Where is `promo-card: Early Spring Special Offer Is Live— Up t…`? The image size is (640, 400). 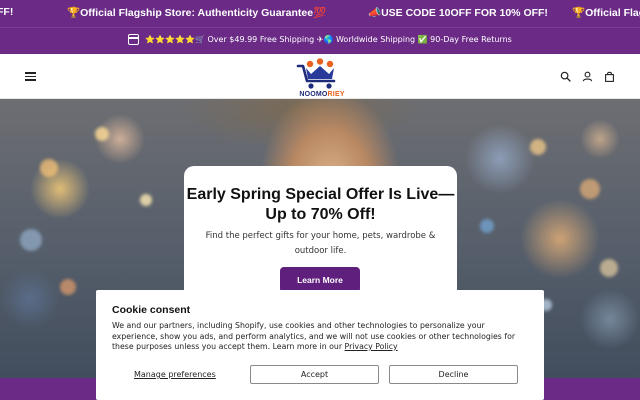
promo-card: Early Spring Special Offer Is Live— Up t… is located at coordinates (320, 236).